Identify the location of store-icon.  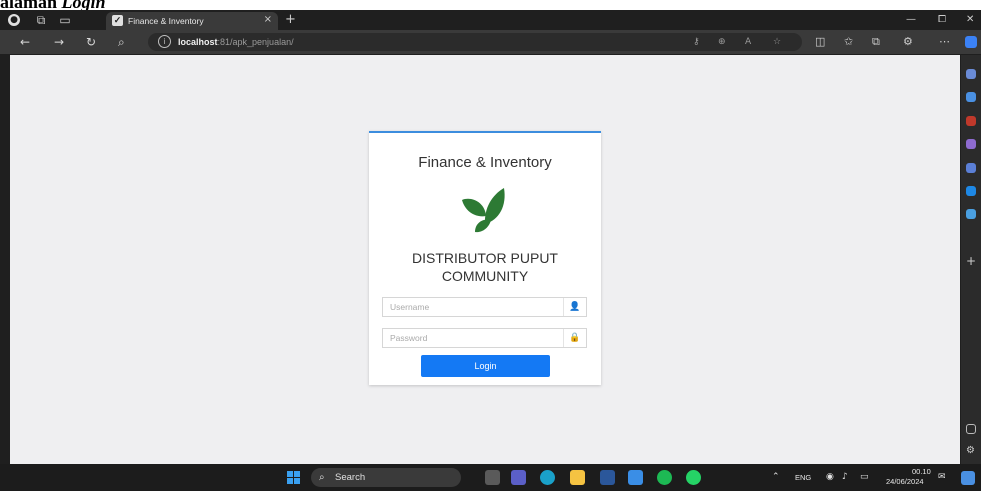
(635, 477).